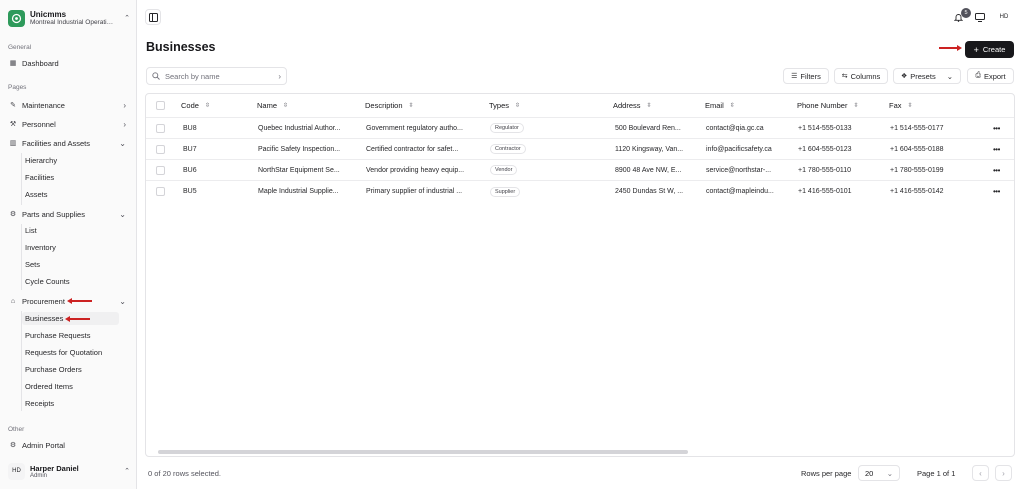 This screenshot has height=489, width=1024. Describe the element at coordinates (153, 17) in the screenshot. I see `sidebar-toggle-button` at that location.